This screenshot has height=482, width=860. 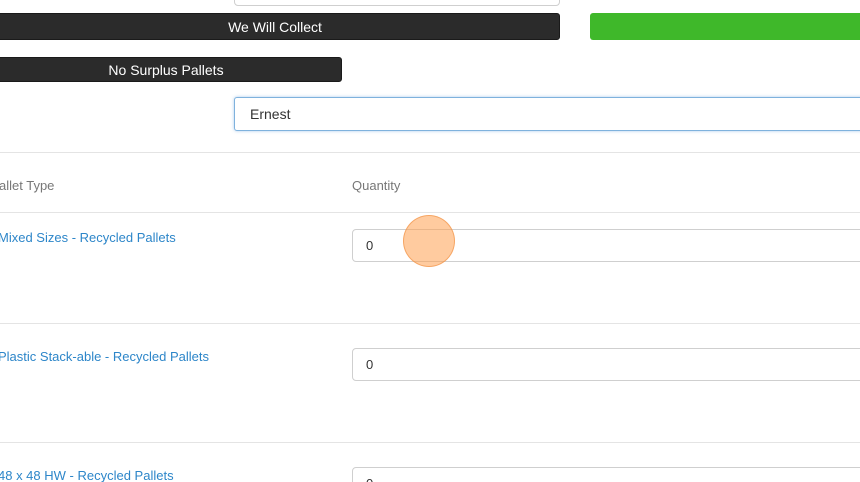 I want to click on we-will-collect-label: We Will Collect, so click(x=275, y=26).